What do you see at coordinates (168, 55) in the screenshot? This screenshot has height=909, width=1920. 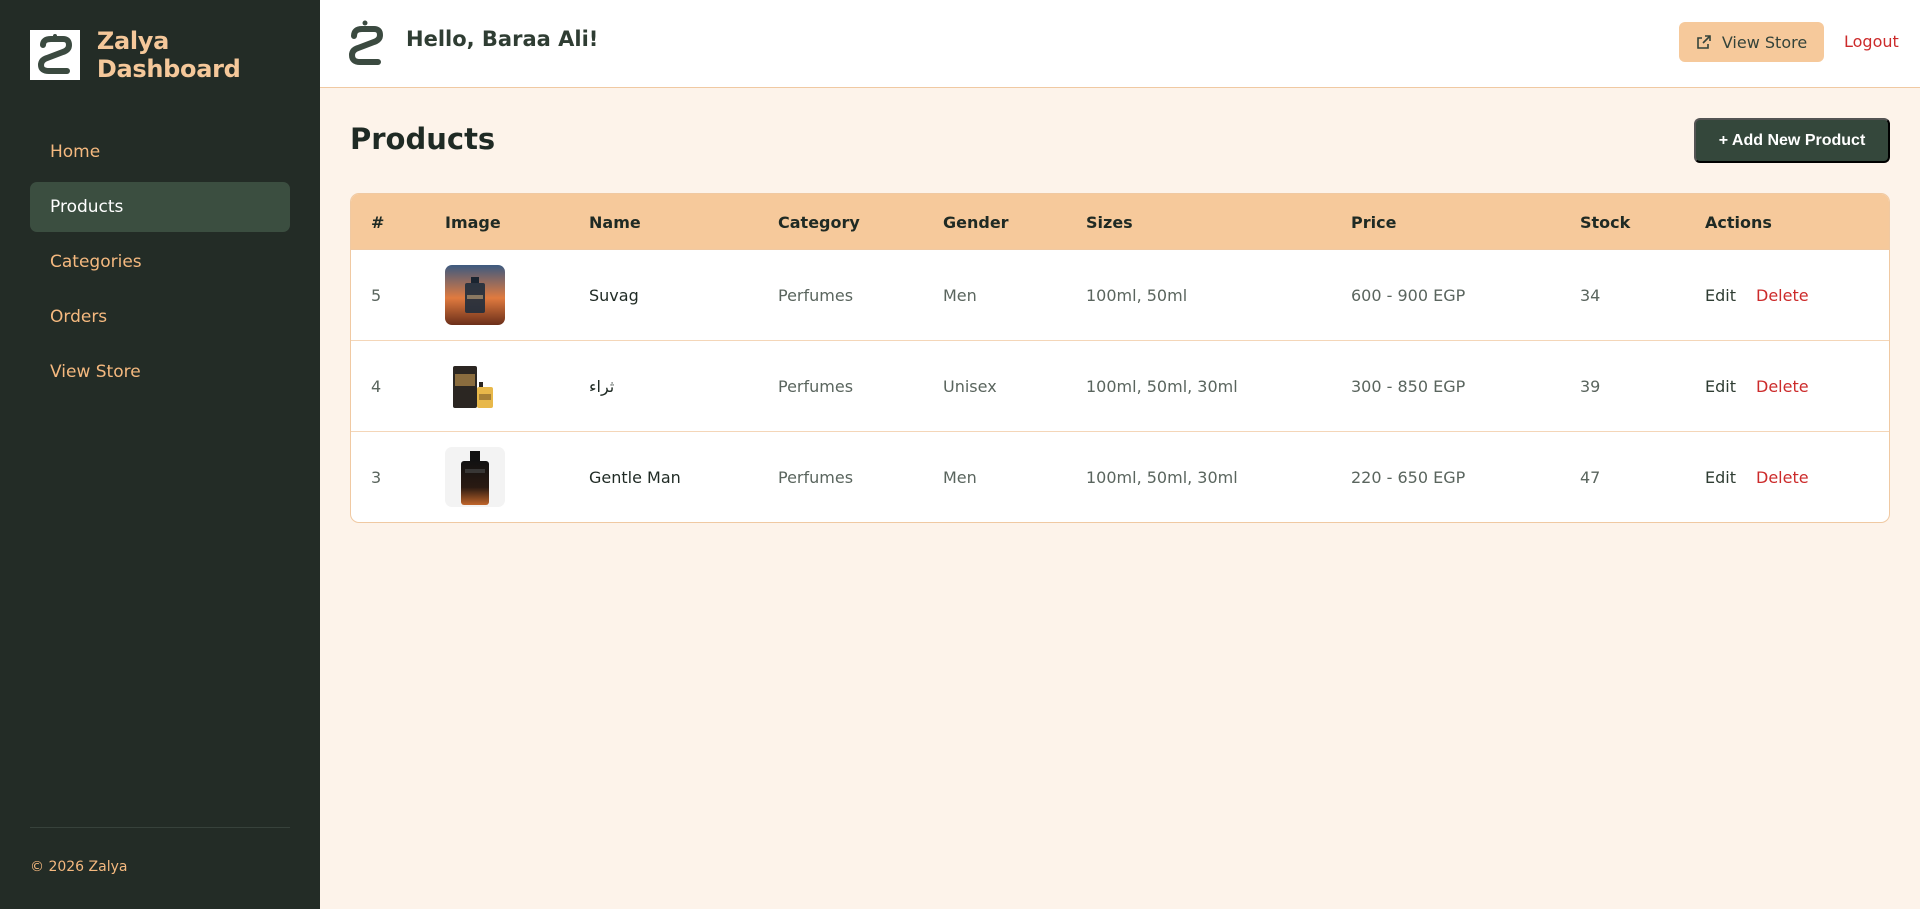 I see `brand-title: Zalya Dashboard` at bounding box center [168, 55].